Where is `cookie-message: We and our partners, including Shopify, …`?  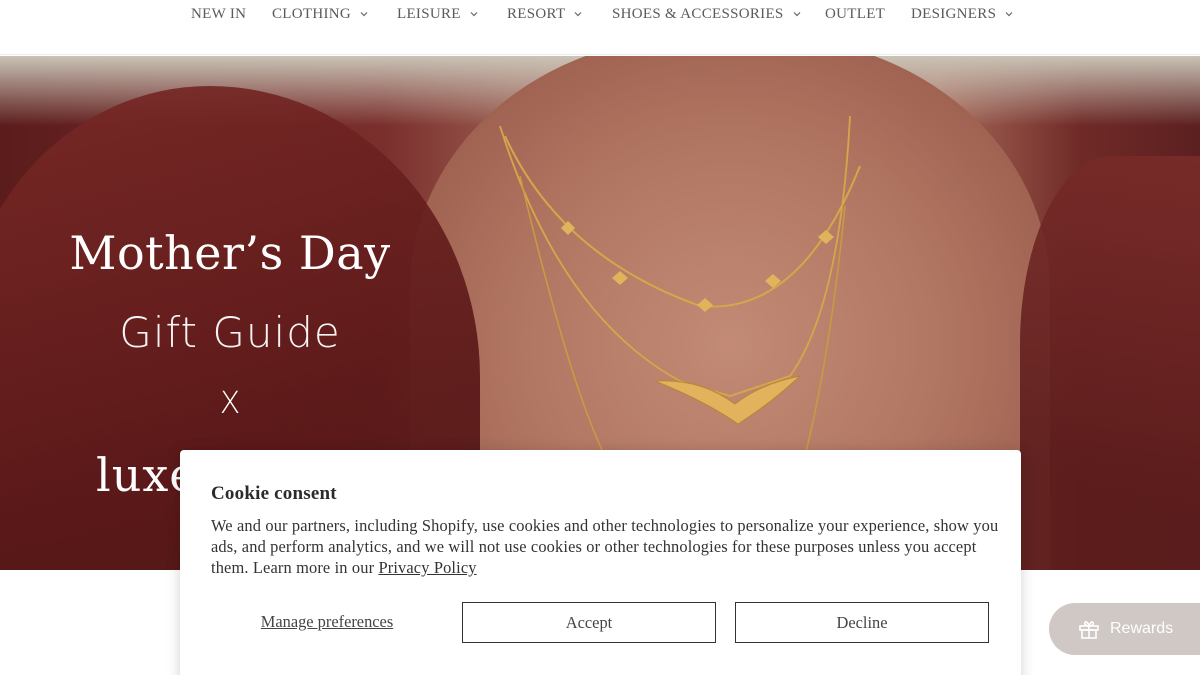 cookie-message: We and our partners, including Shopify, … is located at coordinates (606, 546).